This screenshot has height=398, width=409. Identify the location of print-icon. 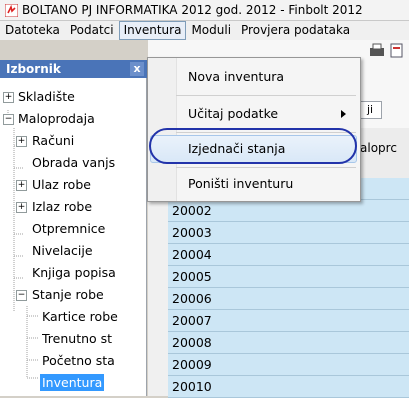
(377, 49).